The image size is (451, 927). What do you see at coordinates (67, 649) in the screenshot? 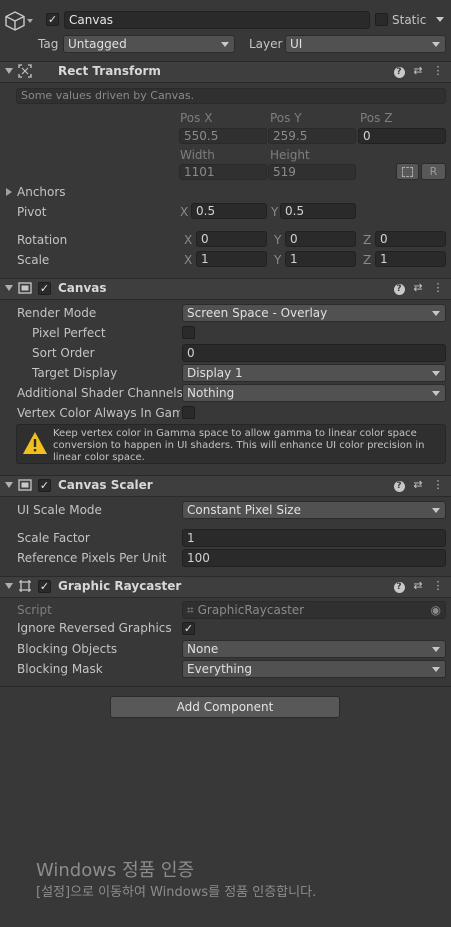
I see `blocking-objects-label: Blocking Objects` at bounding box center [67, 649].